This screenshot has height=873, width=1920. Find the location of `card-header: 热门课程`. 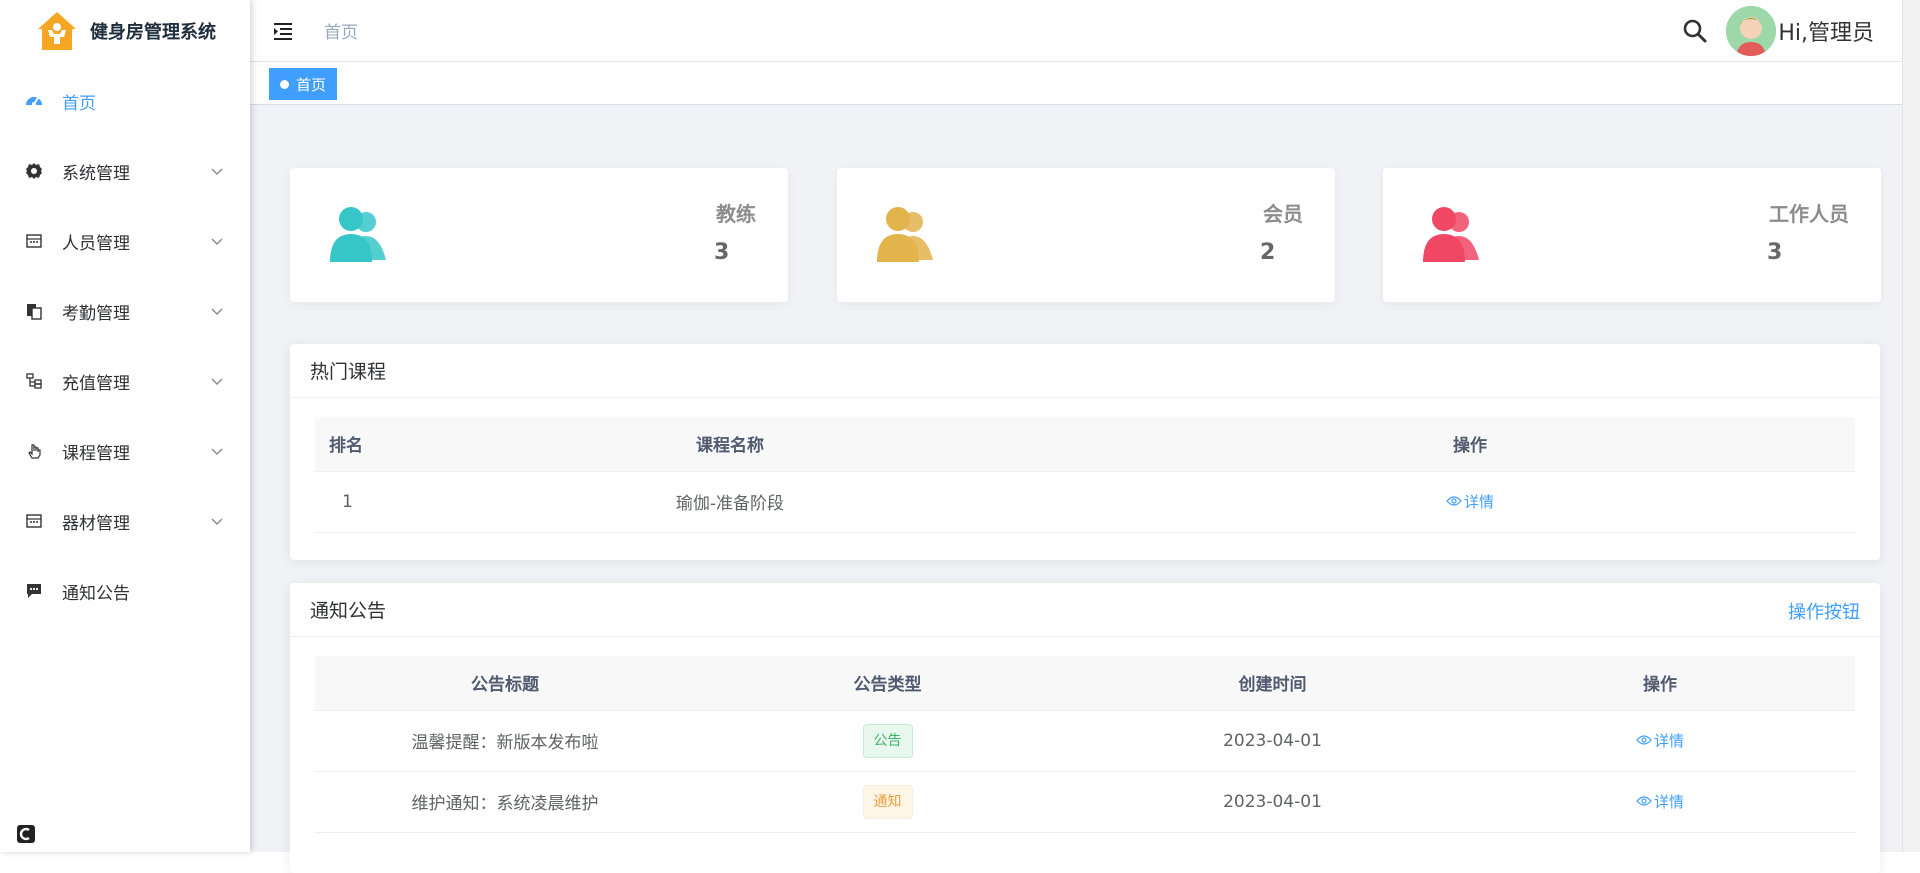

card-header: 热门课程 is located at coordinates (1085, 371).